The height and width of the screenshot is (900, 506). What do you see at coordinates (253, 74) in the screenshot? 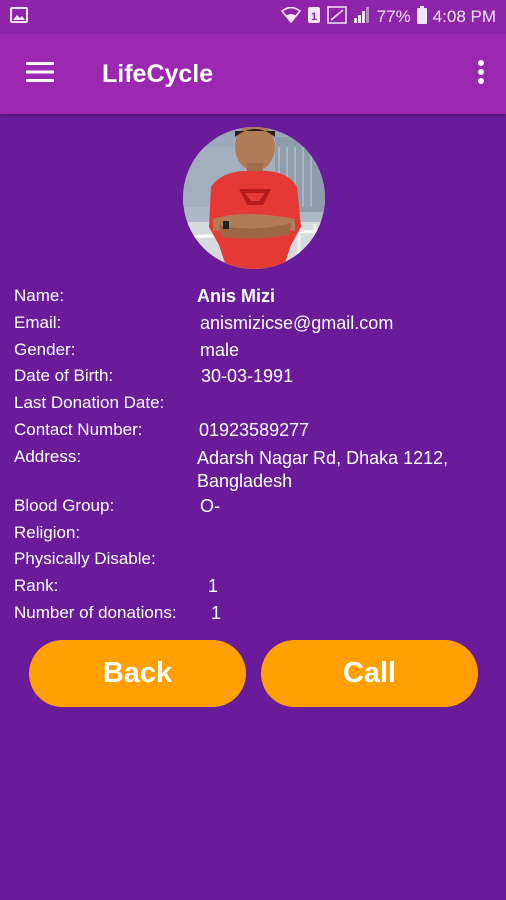
I see `app-bar: LifeCycle` at bounding box center [253, 74].